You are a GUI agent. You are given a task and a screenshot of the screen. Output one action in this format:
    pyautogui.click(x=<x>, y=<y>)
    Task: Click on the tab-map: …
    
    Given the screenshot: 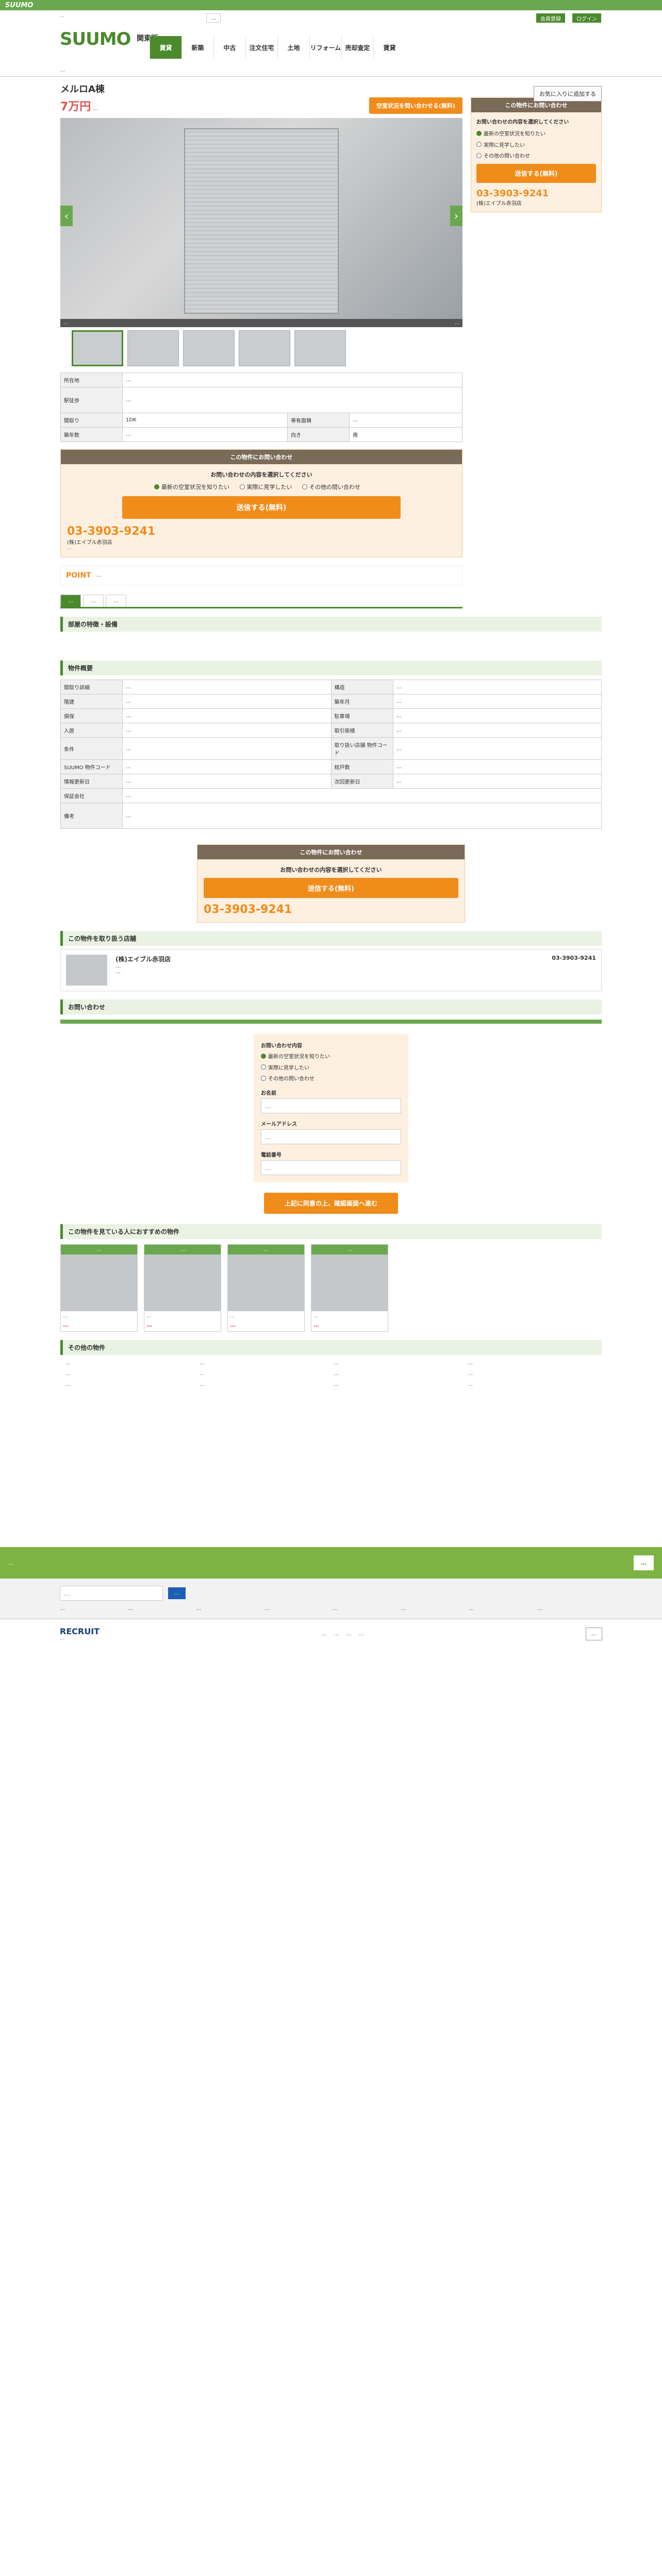 What is the action you would take?
    pyautogui.click(x=116, y=601)
    